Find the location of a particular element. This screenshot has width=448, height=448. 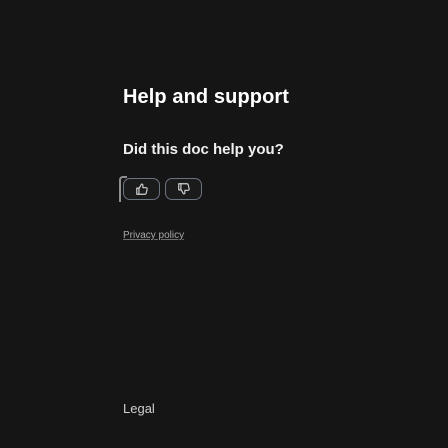

legal-link: Legal is located at coordinates (139, 408).